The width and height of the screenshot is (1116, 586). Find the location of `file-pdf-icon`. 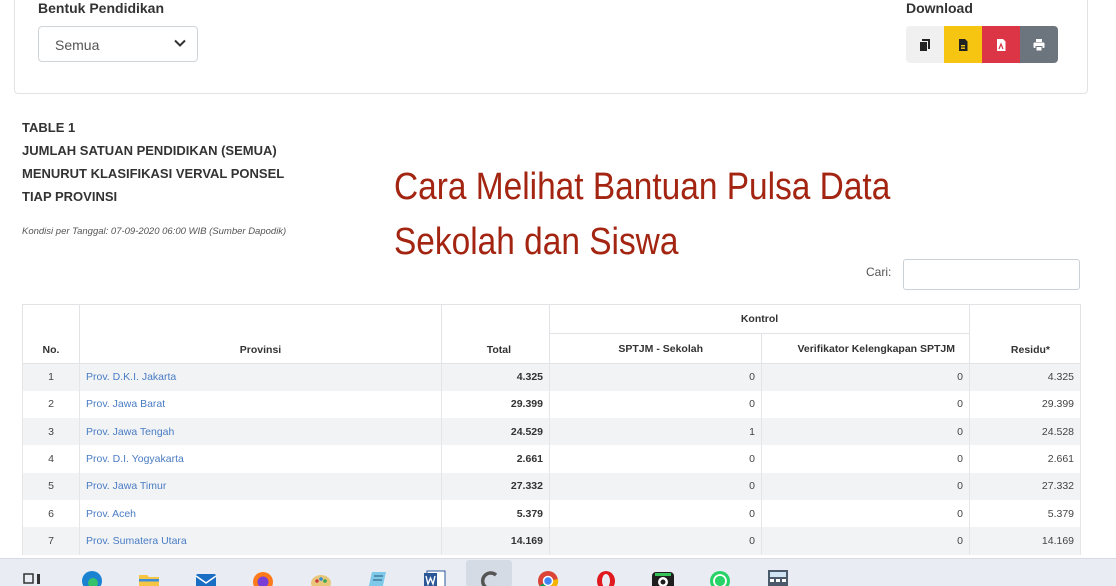

file-pdf-icon is located at coordinates (1001, 44).